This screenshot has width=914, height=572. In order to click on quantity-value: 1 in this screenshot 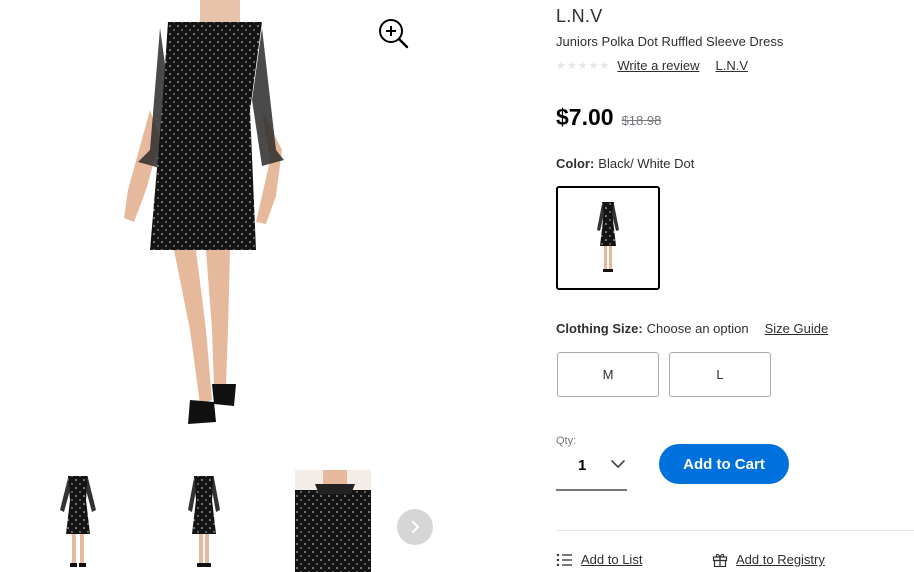, I will do `click(582, 465)`.